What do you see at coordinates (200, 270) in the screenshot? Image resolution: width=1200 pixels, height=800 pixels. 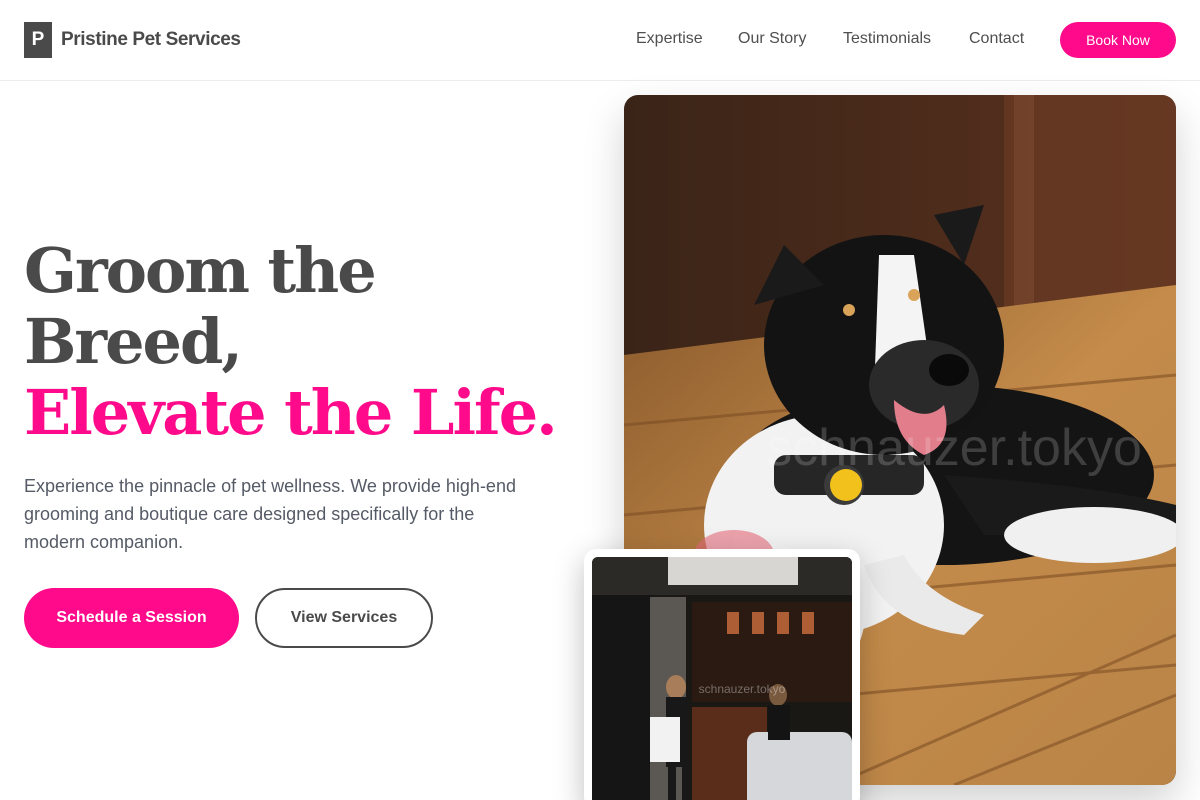 I see `headline-line-1: Groom the` at bounding box center [200, 270].